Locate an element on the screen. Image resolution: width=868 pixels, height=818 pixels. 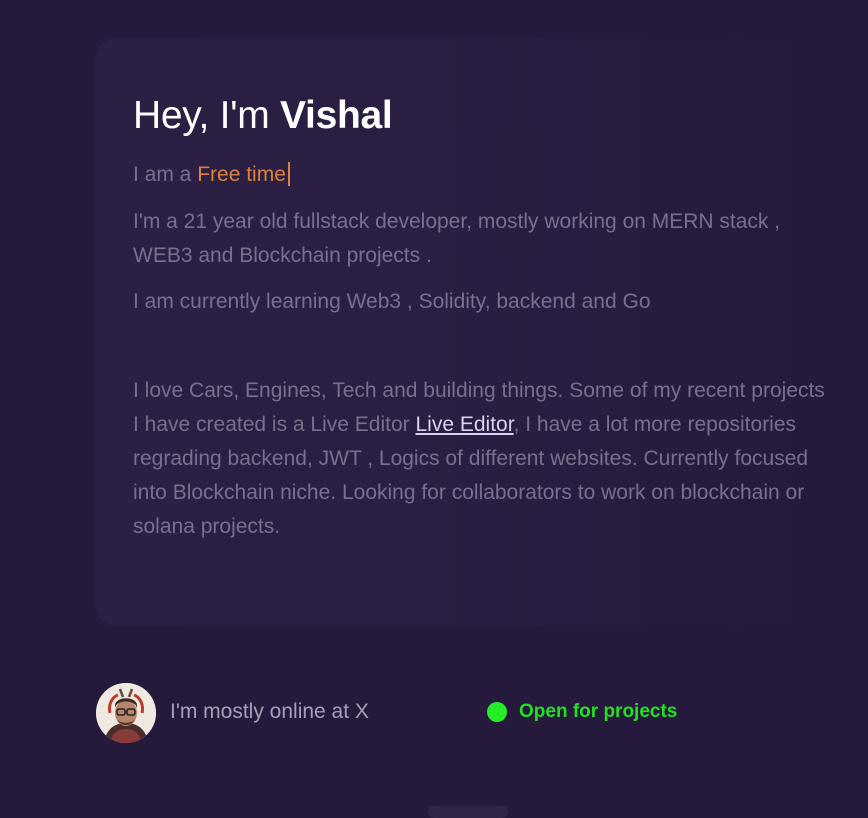
greeting-text: Hey, I'm is located at coordinates (207, 115).